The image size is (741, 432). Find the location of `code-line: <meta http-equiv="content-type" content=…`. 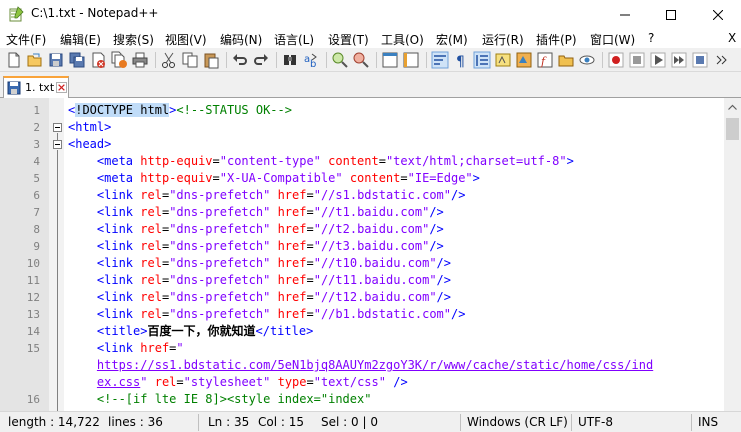

code-line: <meta http-equiv="content-type" content=… is located at coordinates (321, 161).